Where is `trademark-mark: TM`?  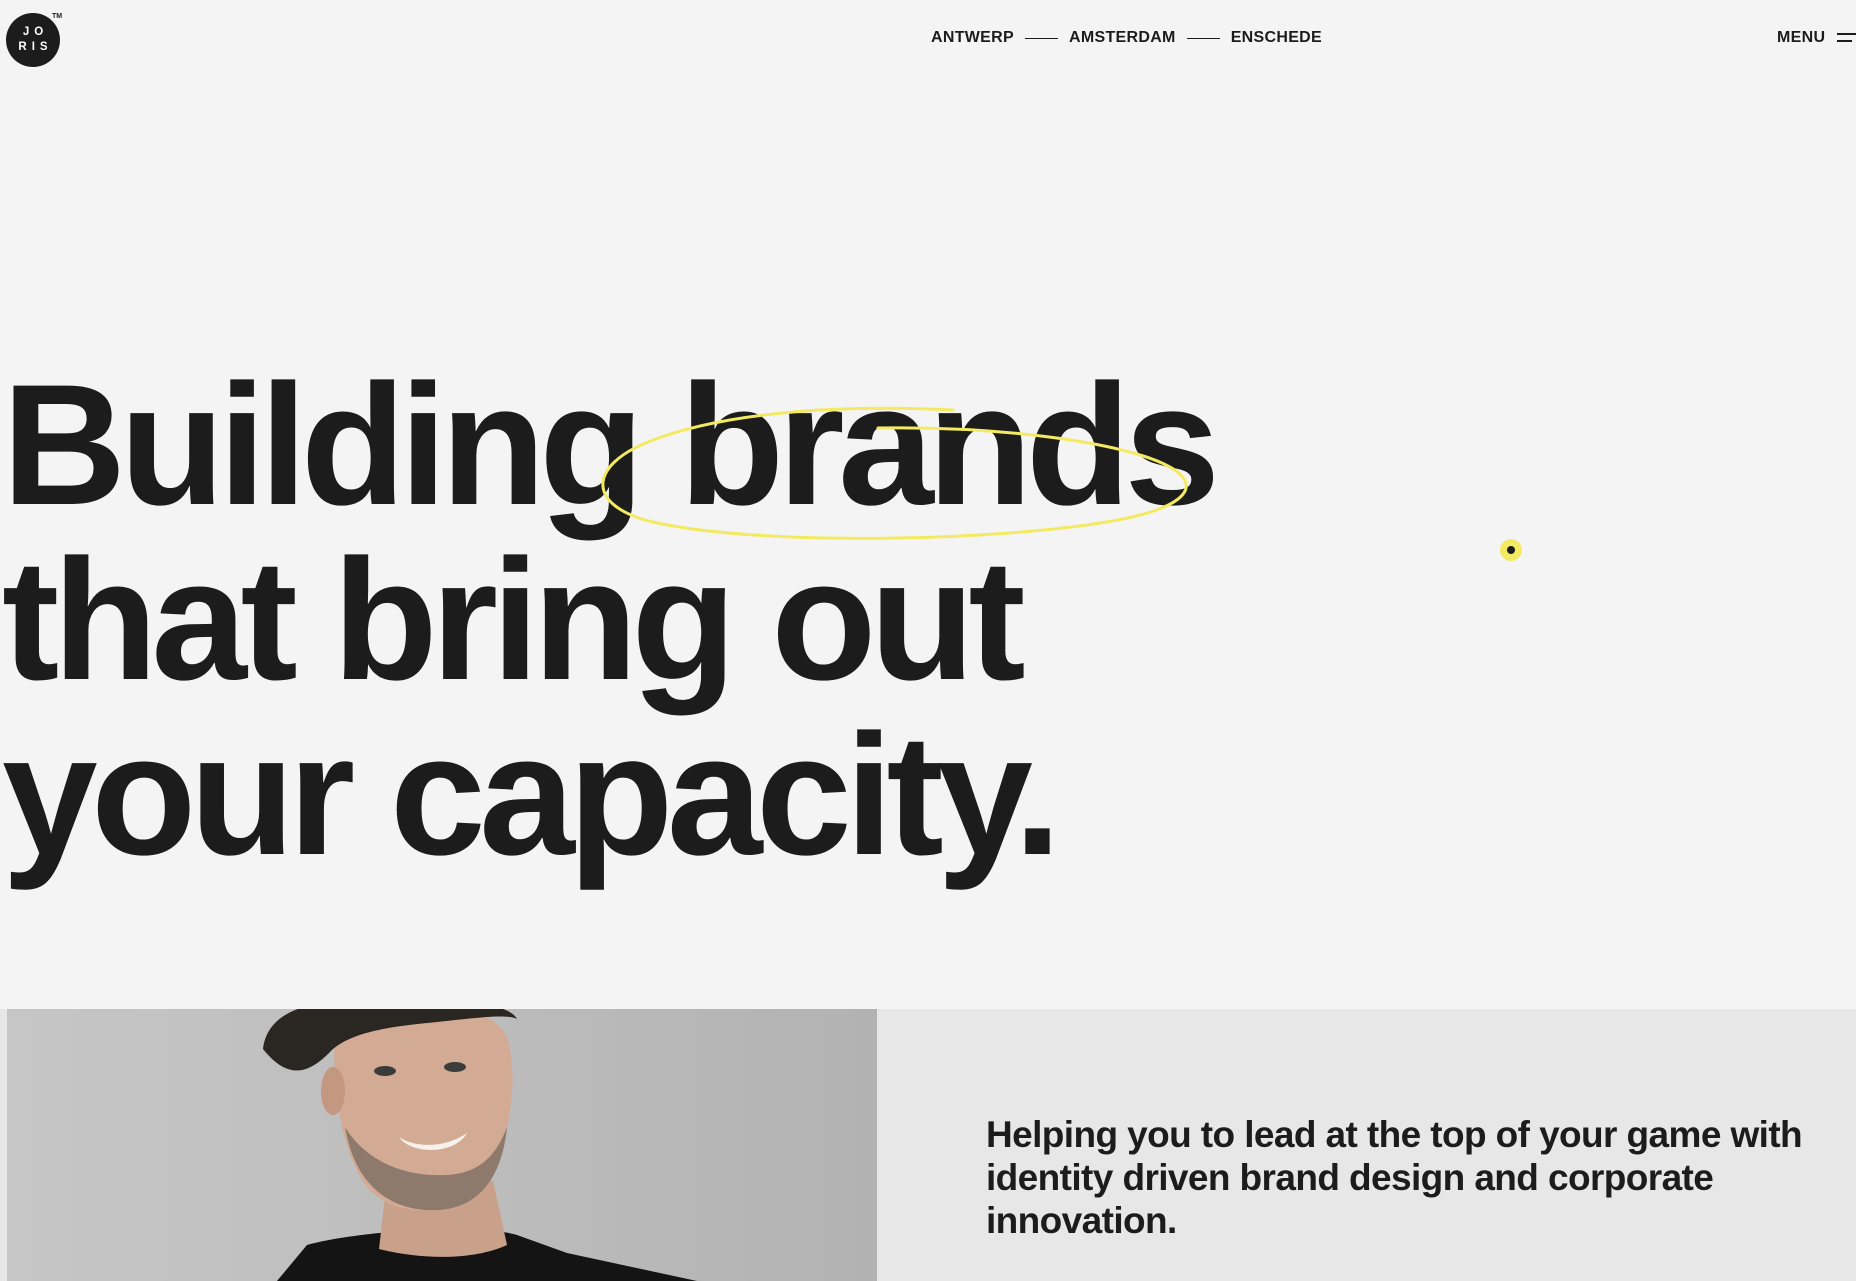
trademark-mark: TM is located at coordinates (57, 16).